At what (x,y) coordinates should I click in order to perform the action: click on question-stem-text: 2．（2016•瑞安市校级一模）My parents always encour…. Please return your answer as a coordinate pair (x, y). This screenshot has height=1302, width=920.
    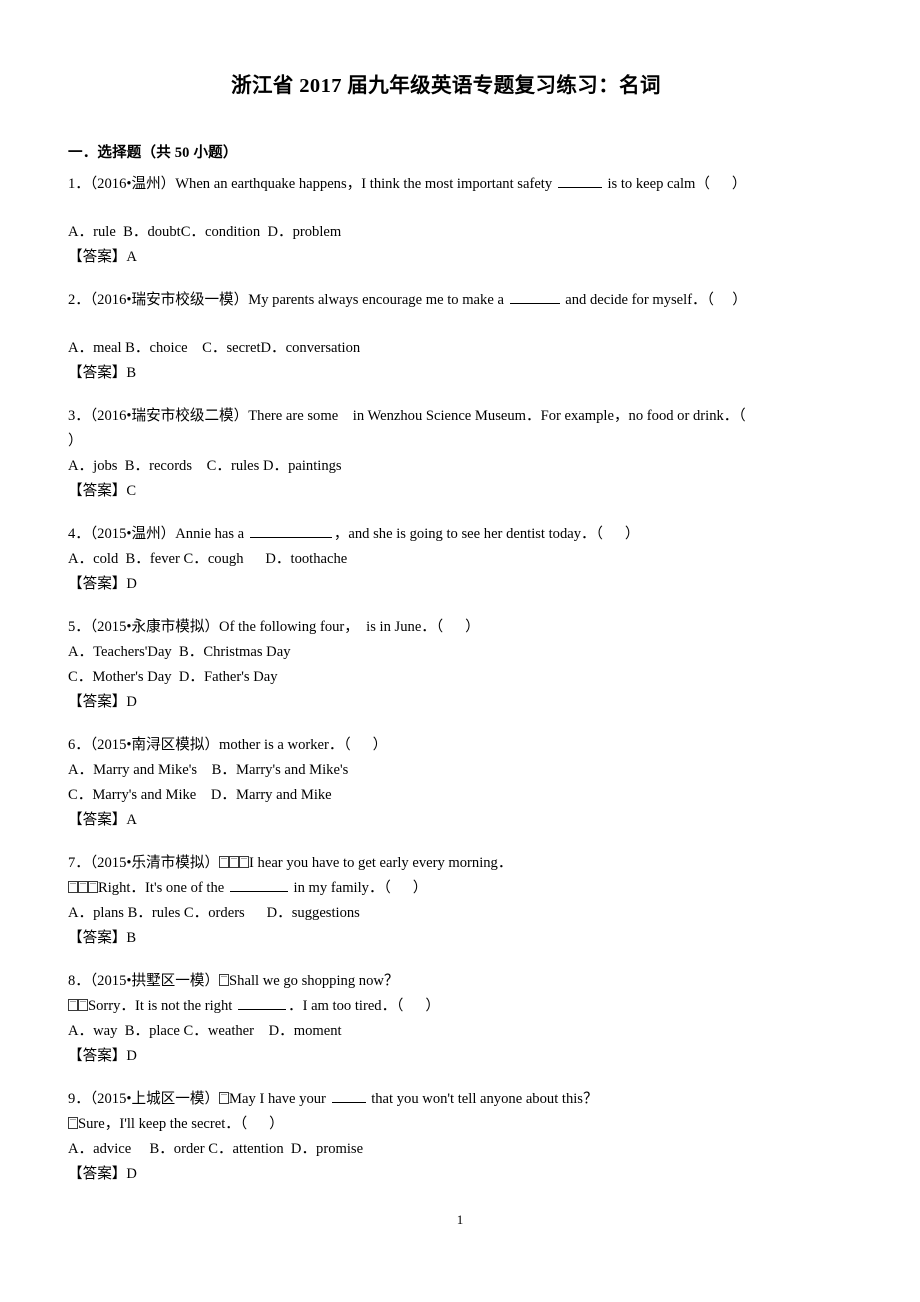
    Looking at the image, I should click on (288, 300).